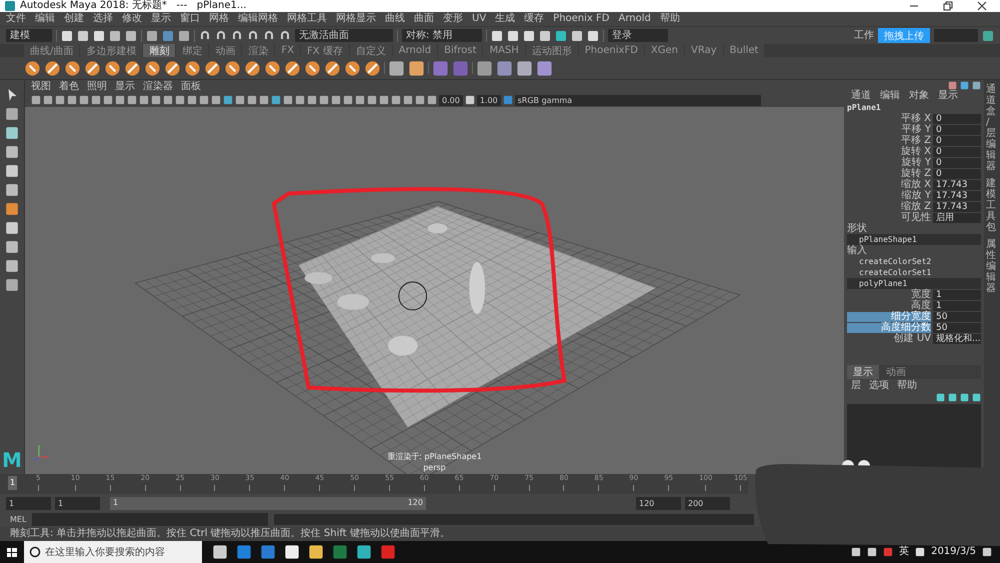 The height and width of the screenshot is (563, 1000). What do you see at coordinates (97, 87) in the screenshot?
I see `panel-menu: 照明` at bounding box center [97, 87].